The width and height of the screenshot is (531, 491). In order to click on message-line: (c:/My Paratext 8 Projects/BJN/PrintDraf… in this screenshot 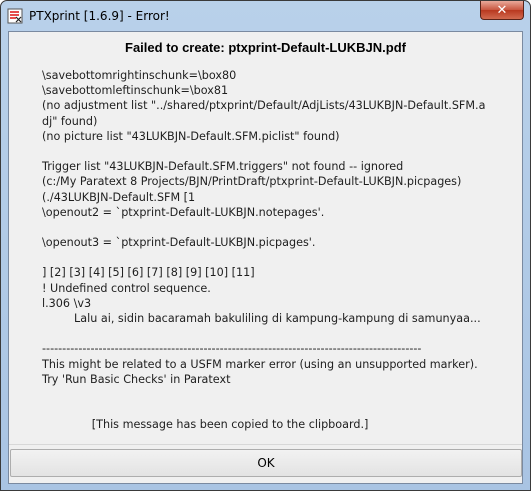, I will do `click(252, 182)`.